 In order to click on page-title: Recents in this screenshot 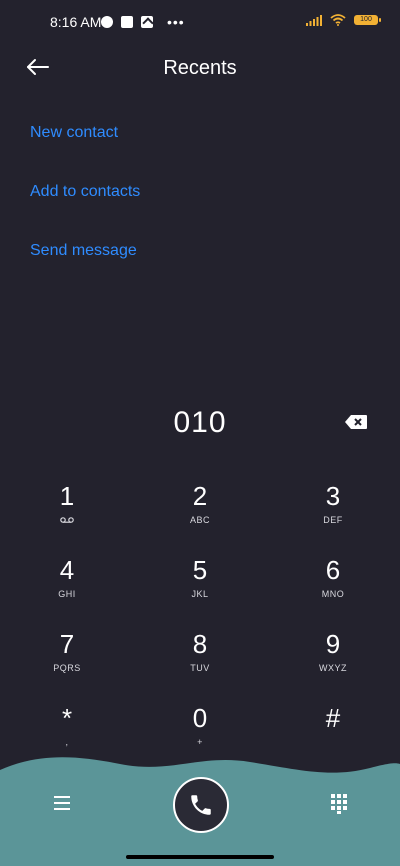, I will do `click(200, 68)`.